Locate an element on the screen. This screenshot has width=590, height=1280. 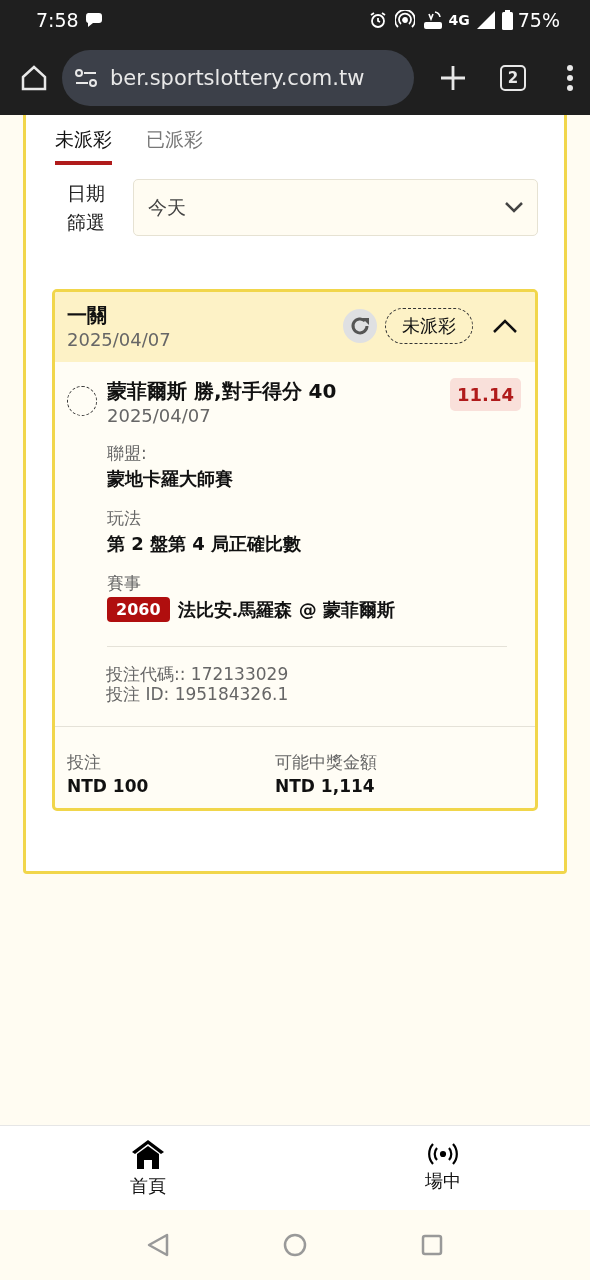
event-name: 法比安.馬羅森 @ 蒙菲爾斯 is located at coordinates (286, 609).